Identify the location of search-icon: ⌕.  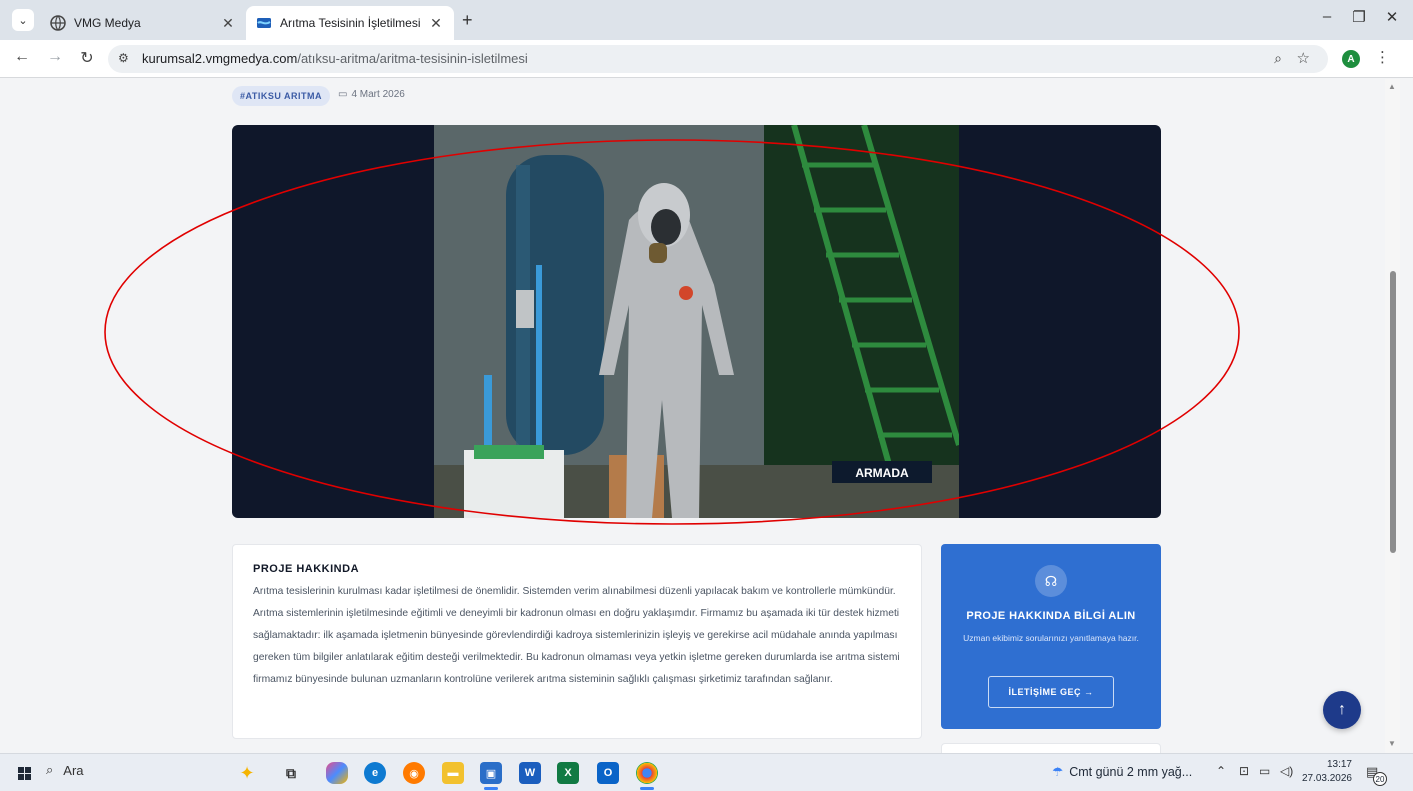
(50, 769).